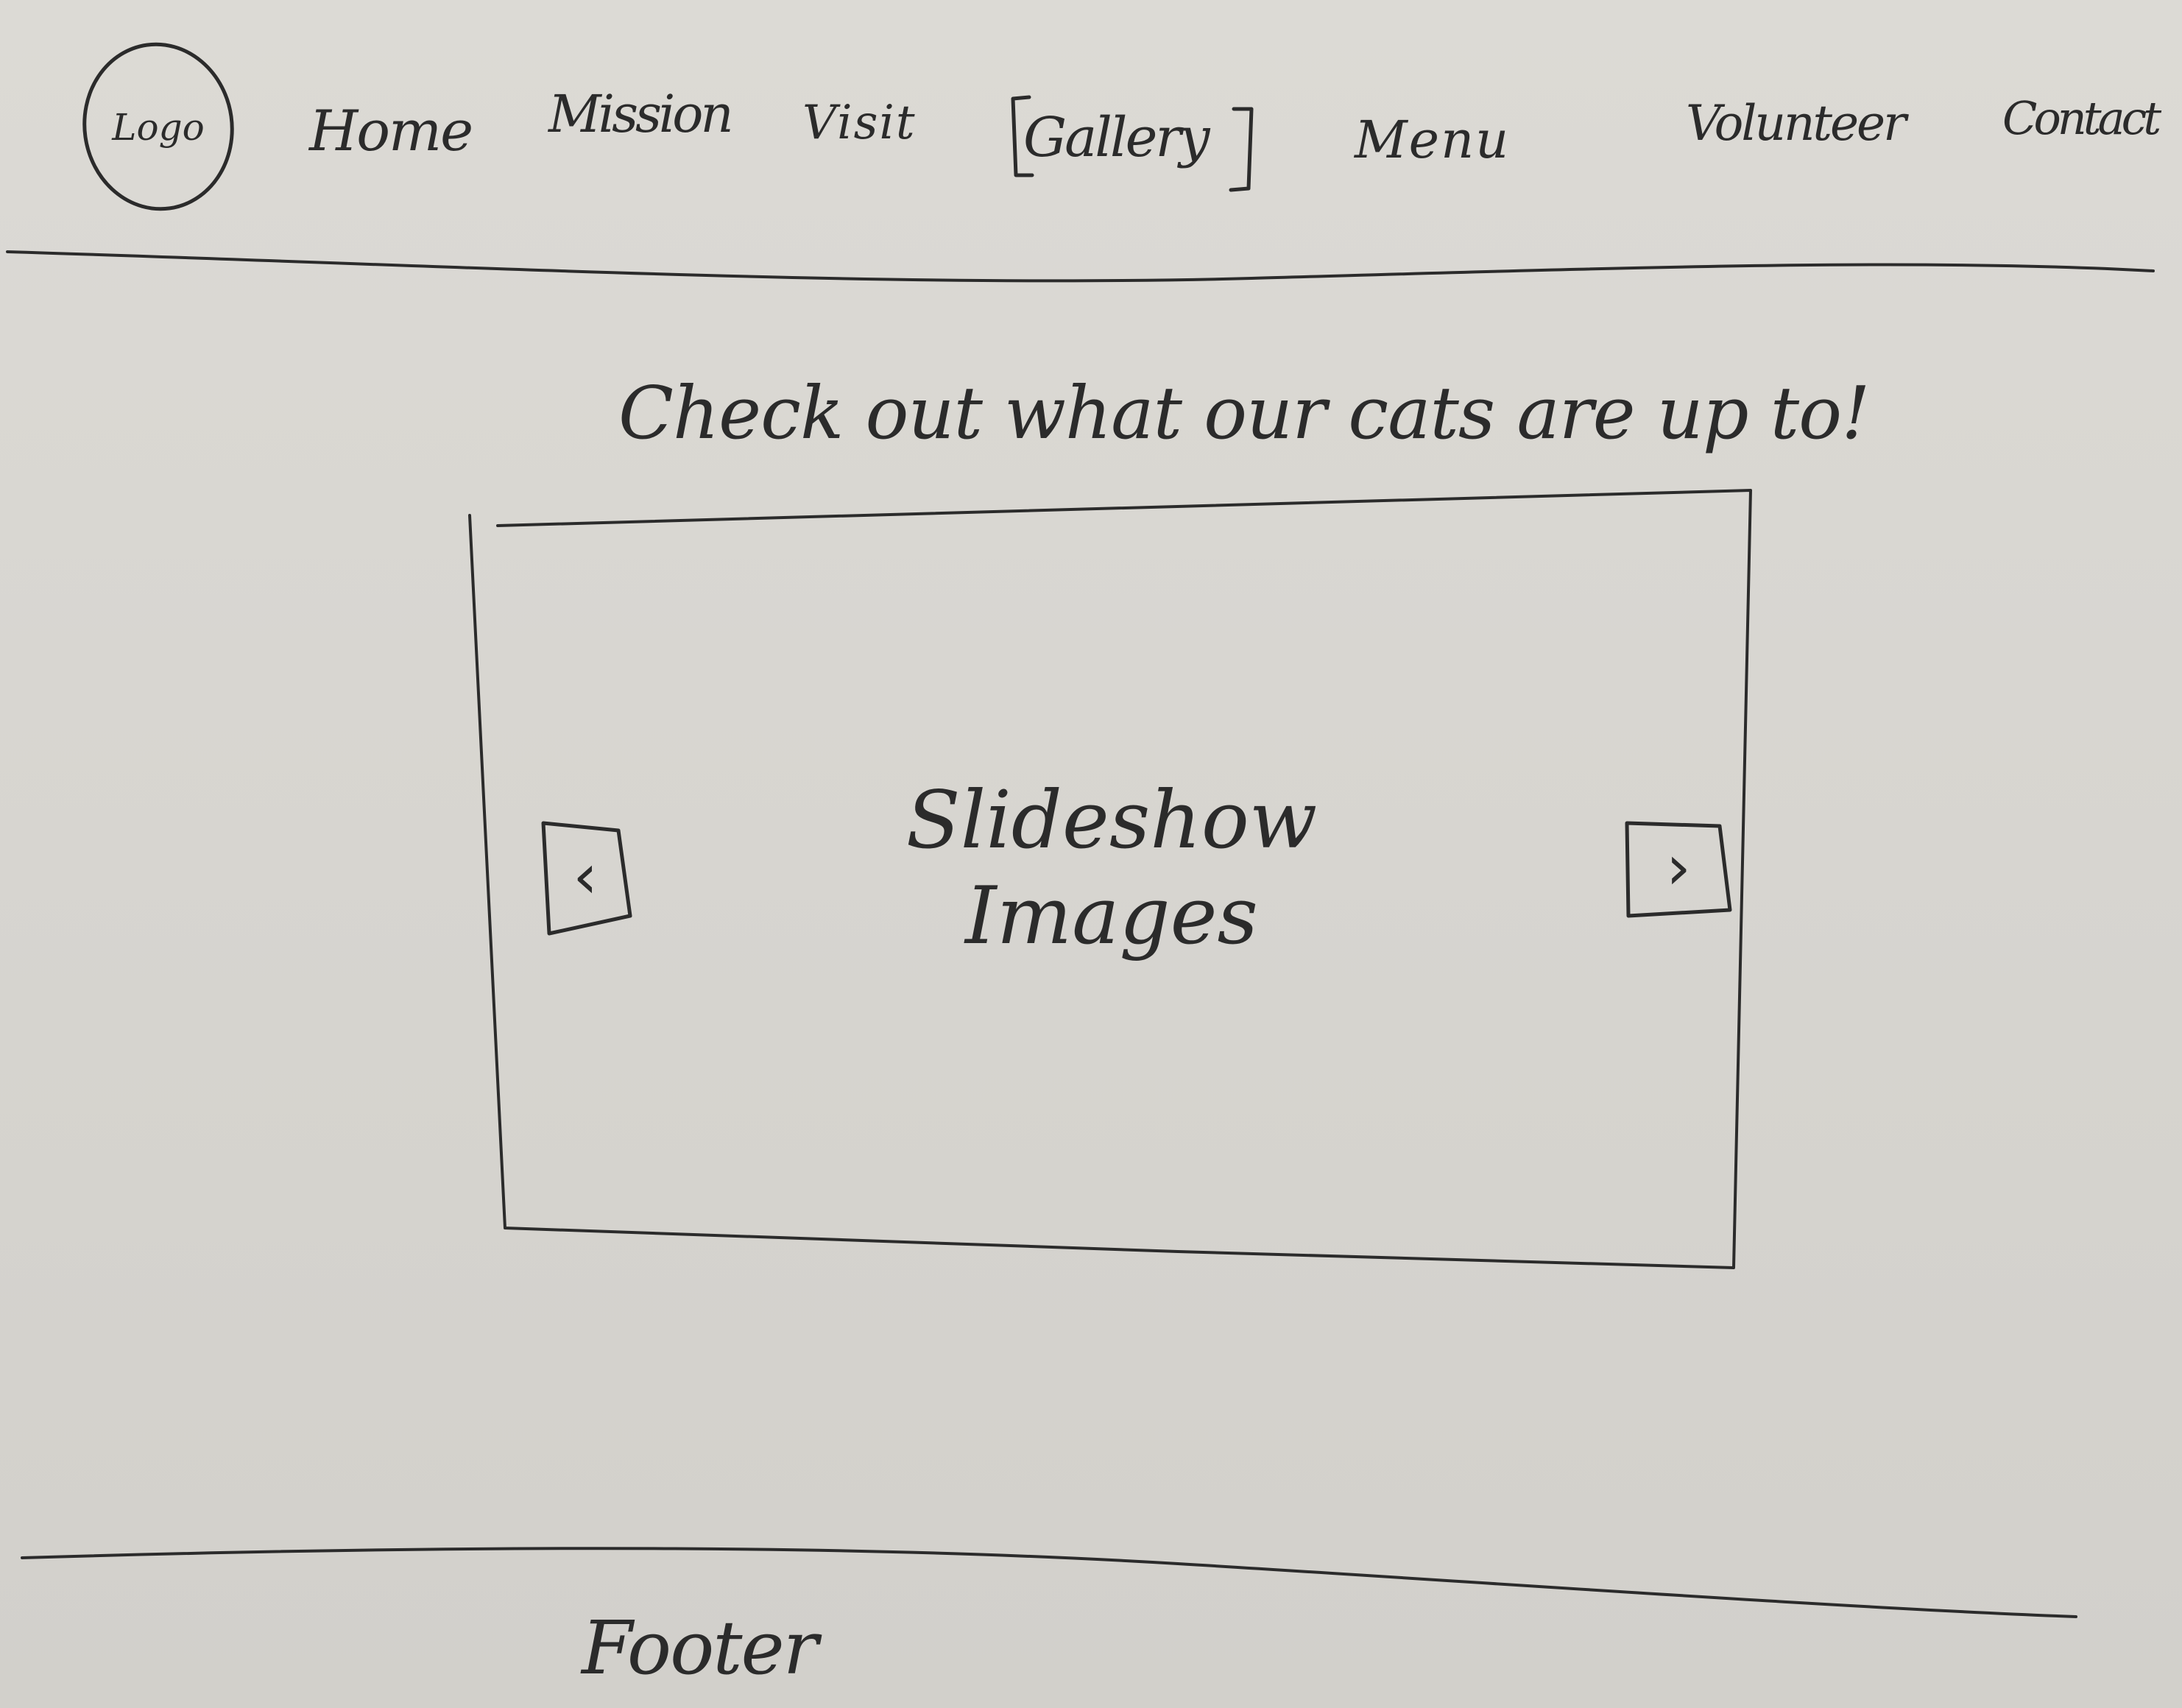  What do you see at coordinates (641, 114) in the screenshot?
I see `nav-item-mission: Mission` at bounding box center [641, 114].